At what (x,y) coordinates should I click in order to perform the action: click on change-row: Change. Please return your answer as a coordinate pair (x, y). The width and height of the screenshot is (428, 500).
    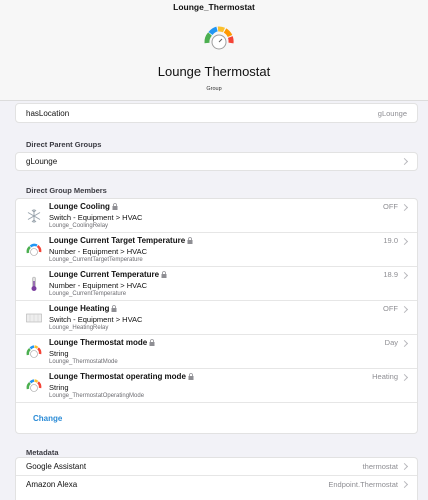
    Looking at the image, I should click on (216, 419).